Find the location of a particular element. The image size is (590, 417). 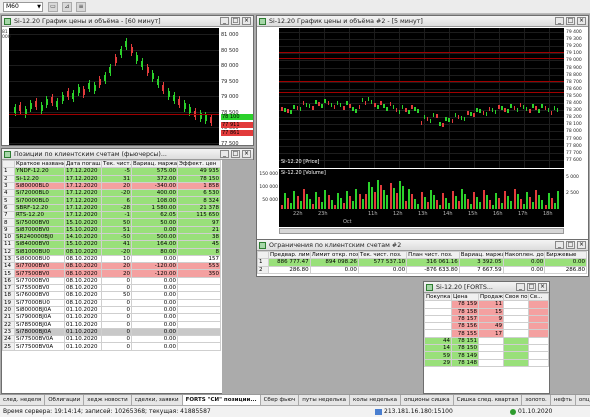

grid-line is located at coordinates (421, 47).